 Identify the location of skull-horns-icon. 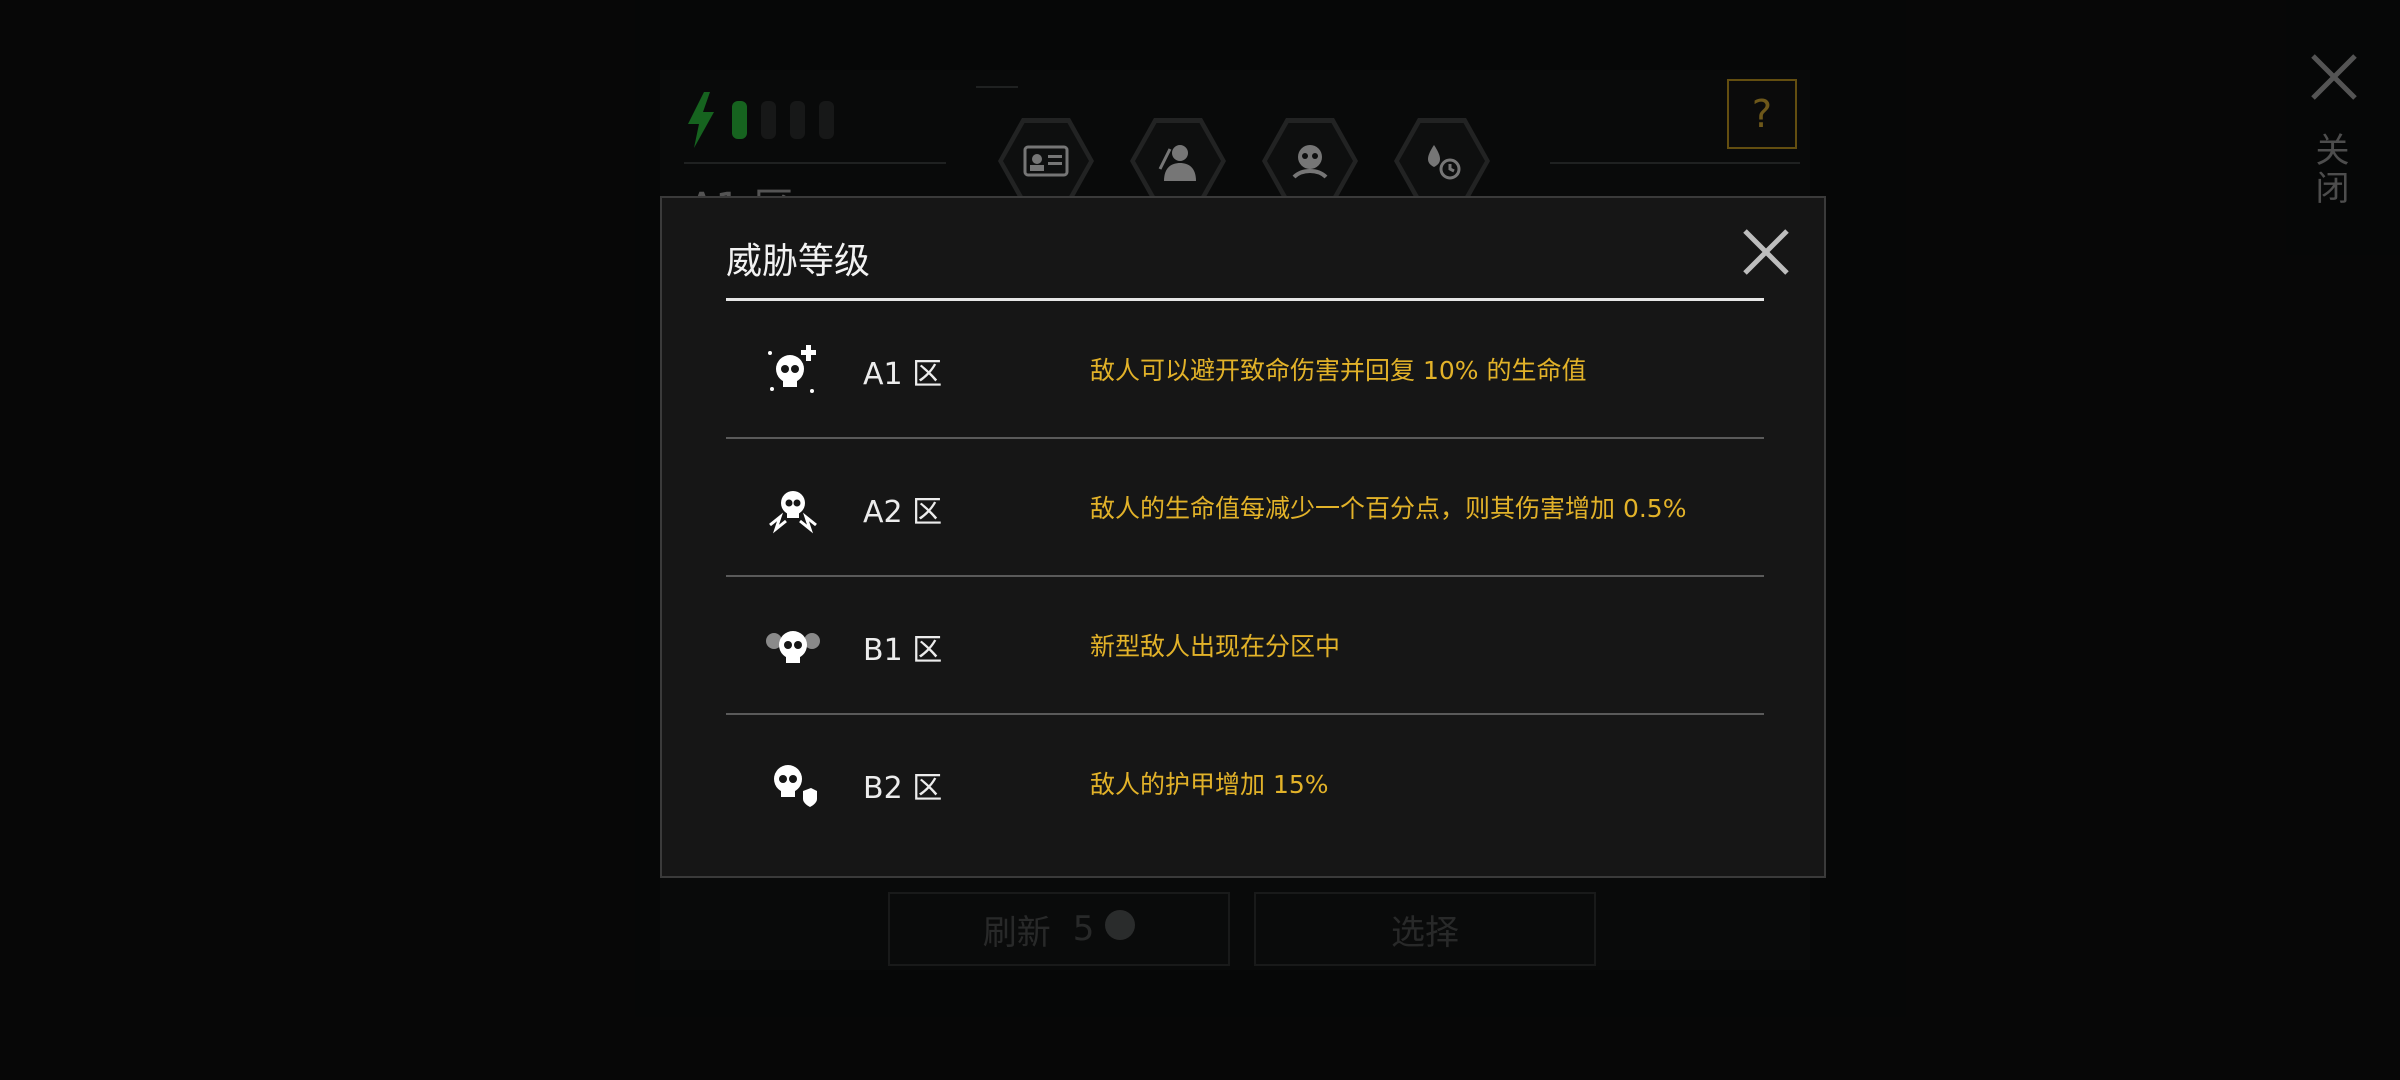
(793, 647).